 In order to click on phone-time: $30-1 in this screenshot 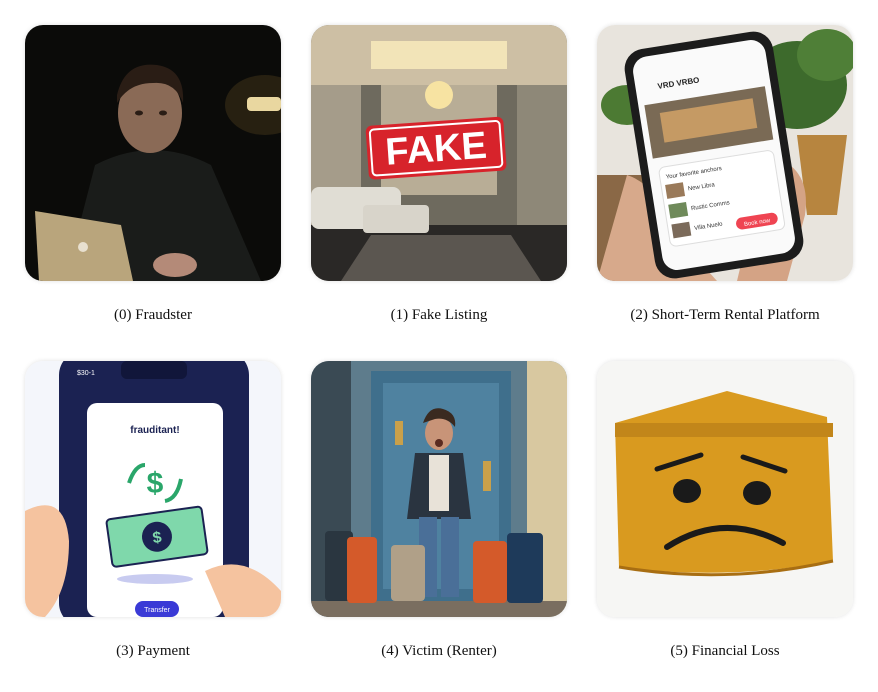, I will do `click(86, 373)`.